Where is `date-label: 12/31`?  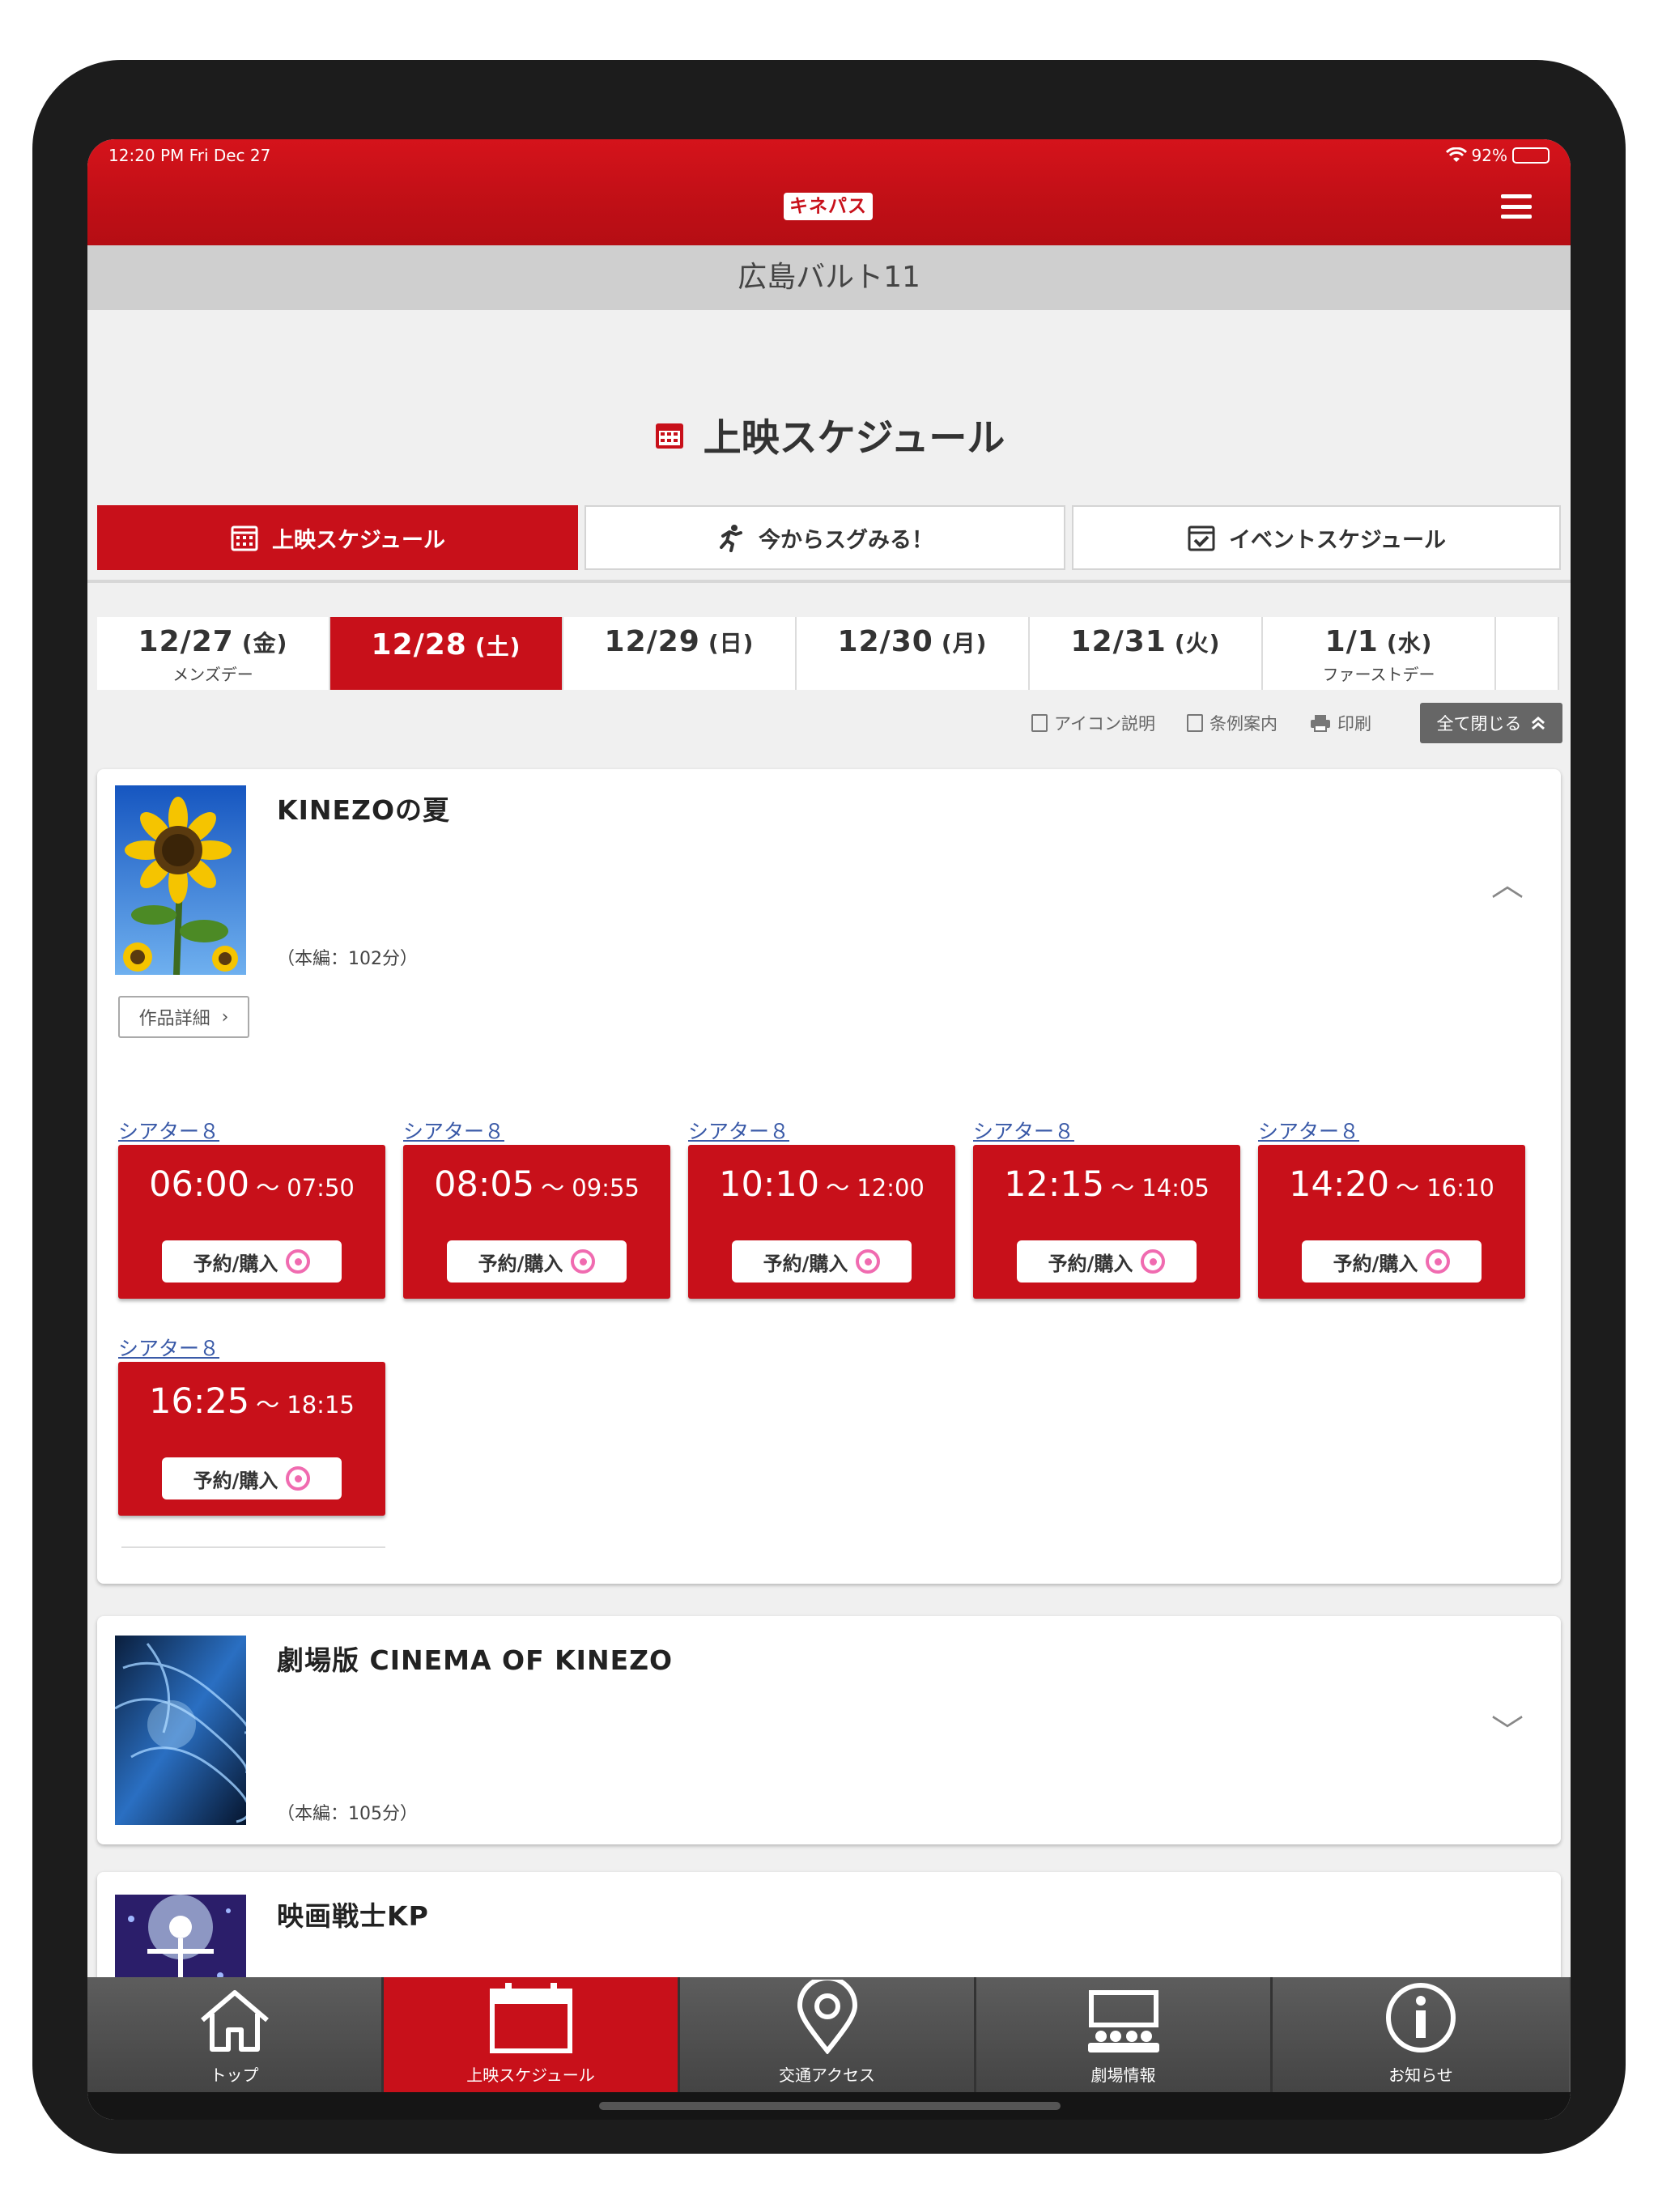 date-label: 12/31 is located at coordinates (1118, 641).